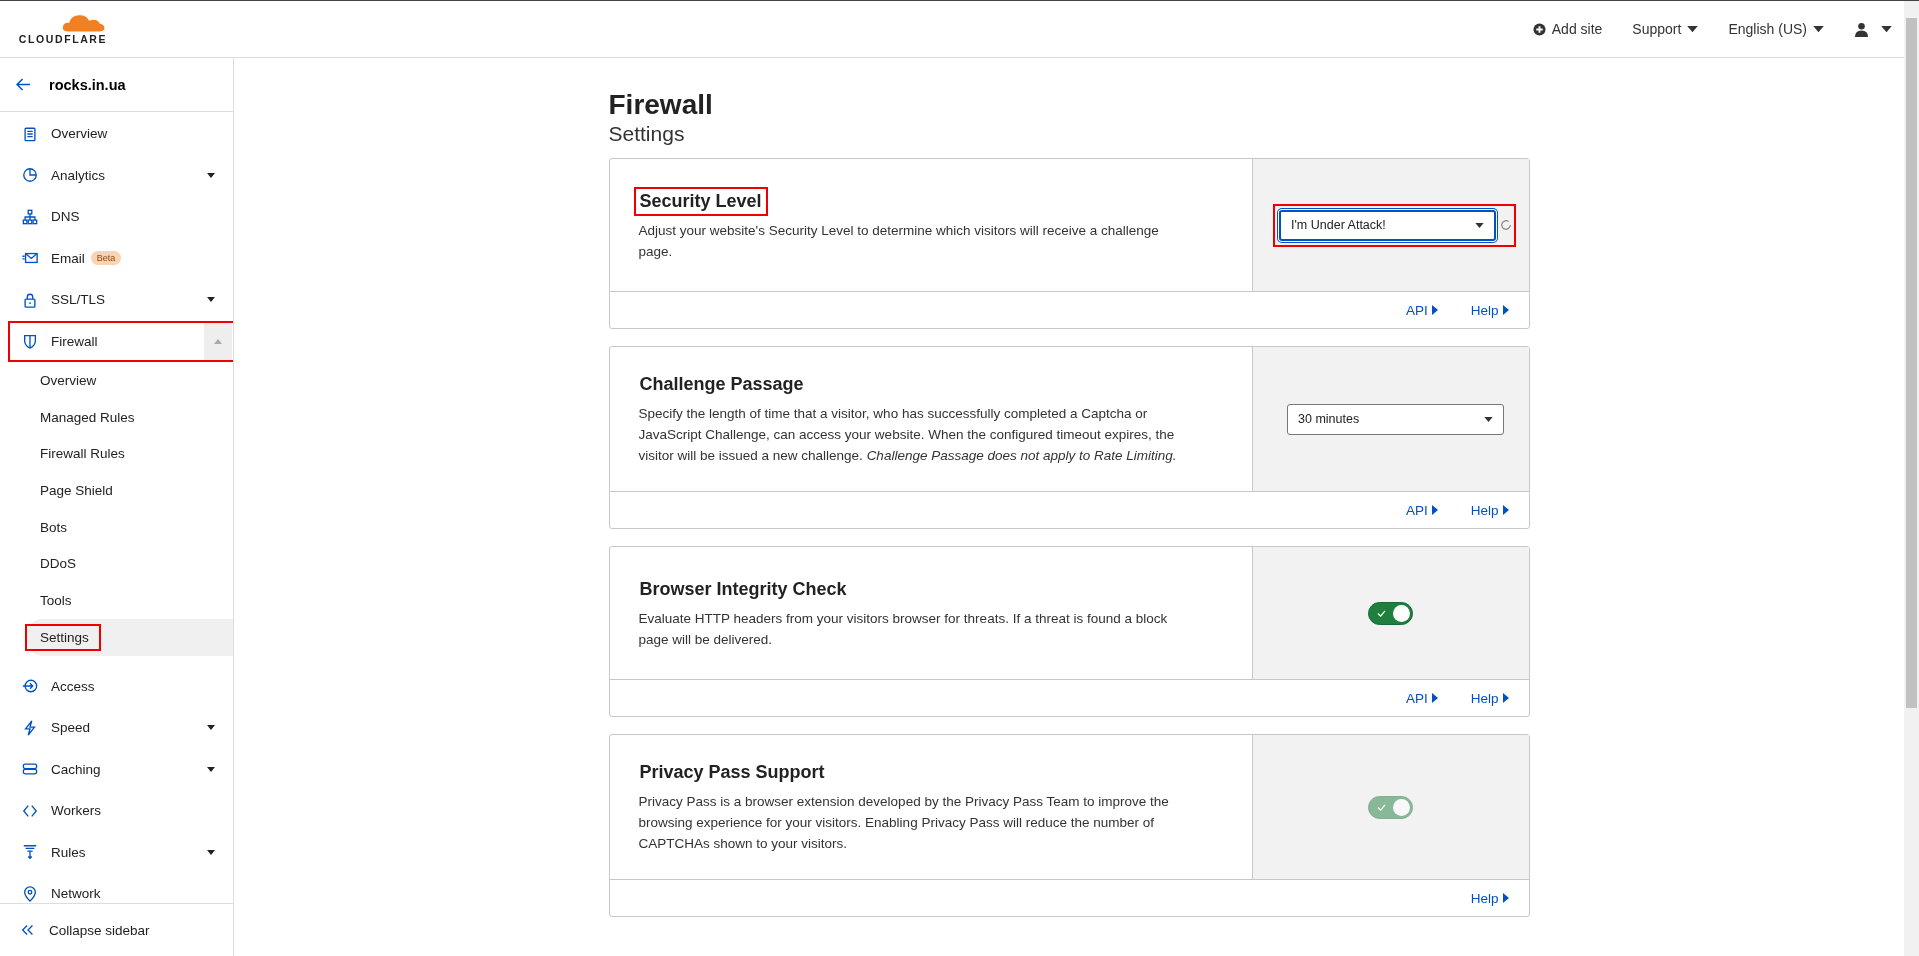 This screenshot has height=956, width=1919. I want to click on sidebar-item: DNS, so click(120, 217).